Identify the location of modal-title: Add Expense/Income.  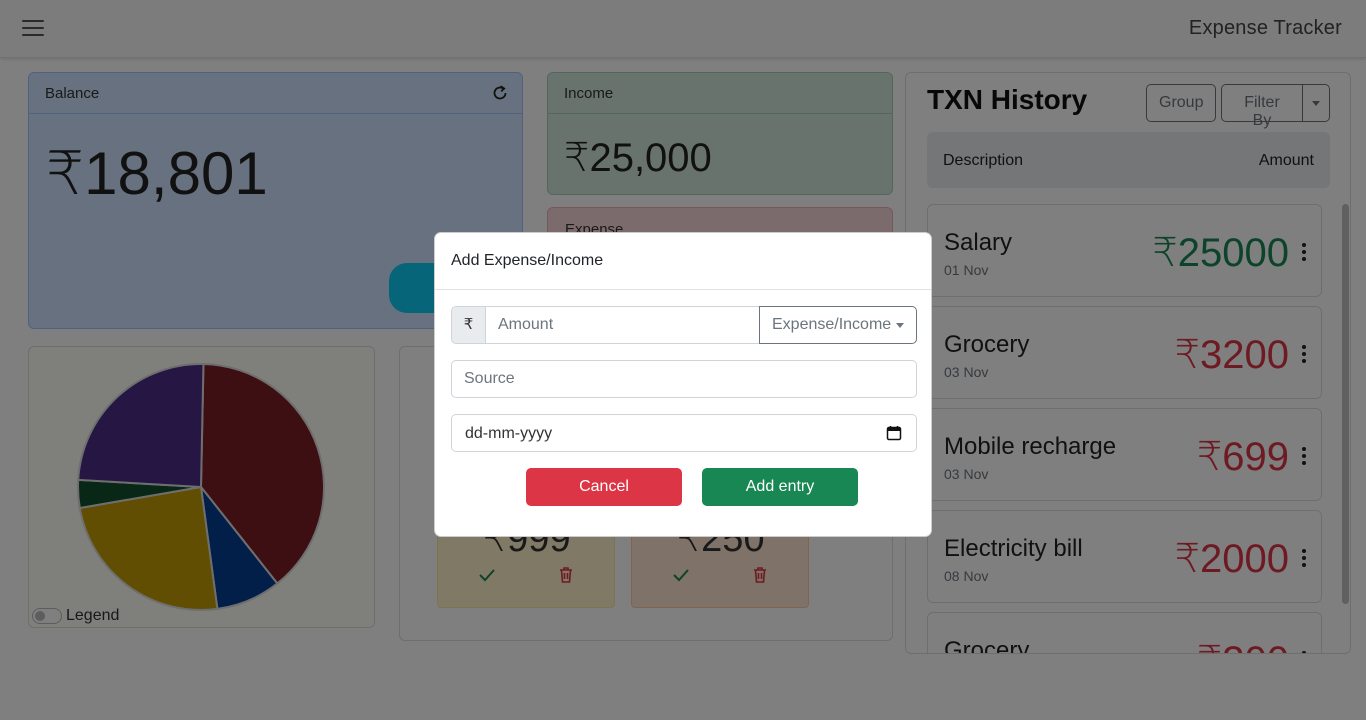
(683, 261).